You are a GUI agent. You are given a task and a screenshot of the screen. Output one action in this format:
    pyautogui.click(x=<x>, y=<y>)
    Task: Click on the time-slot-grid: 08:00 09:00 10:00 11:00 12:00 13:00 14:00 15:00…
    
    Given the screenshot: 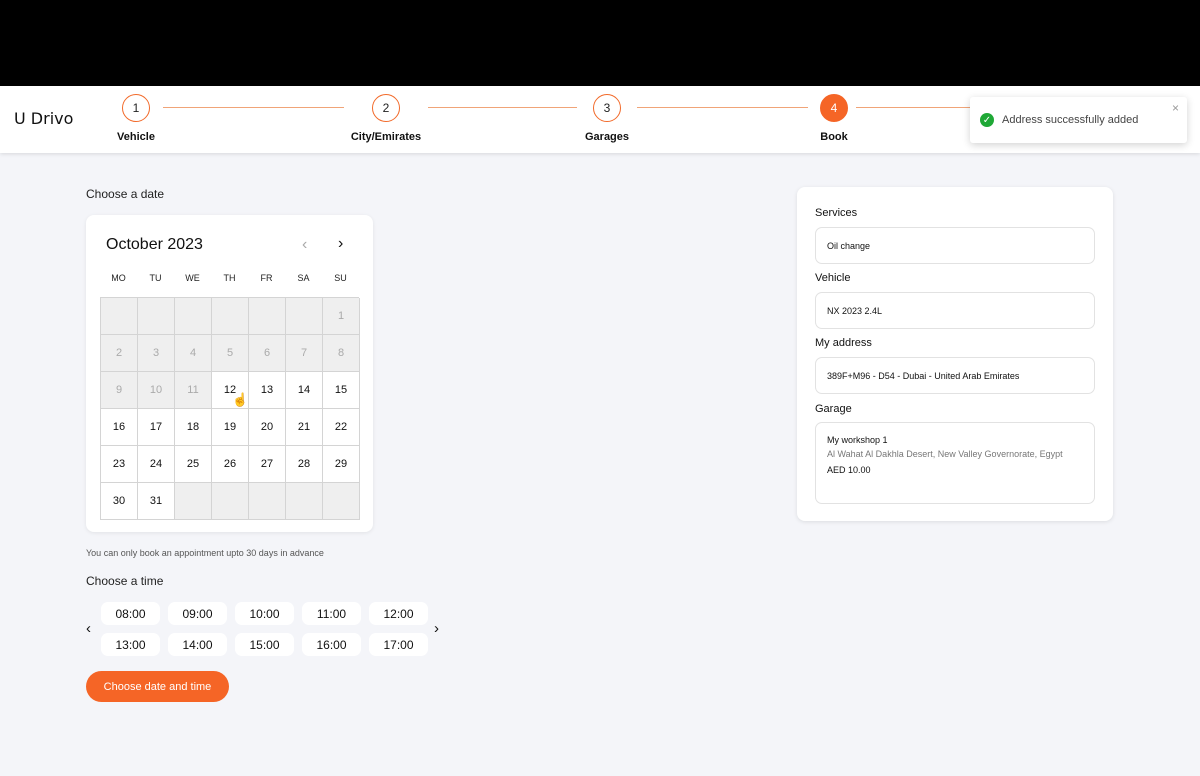 What is the action you would take?
    pyautogui.click(x=264, y=629)
    